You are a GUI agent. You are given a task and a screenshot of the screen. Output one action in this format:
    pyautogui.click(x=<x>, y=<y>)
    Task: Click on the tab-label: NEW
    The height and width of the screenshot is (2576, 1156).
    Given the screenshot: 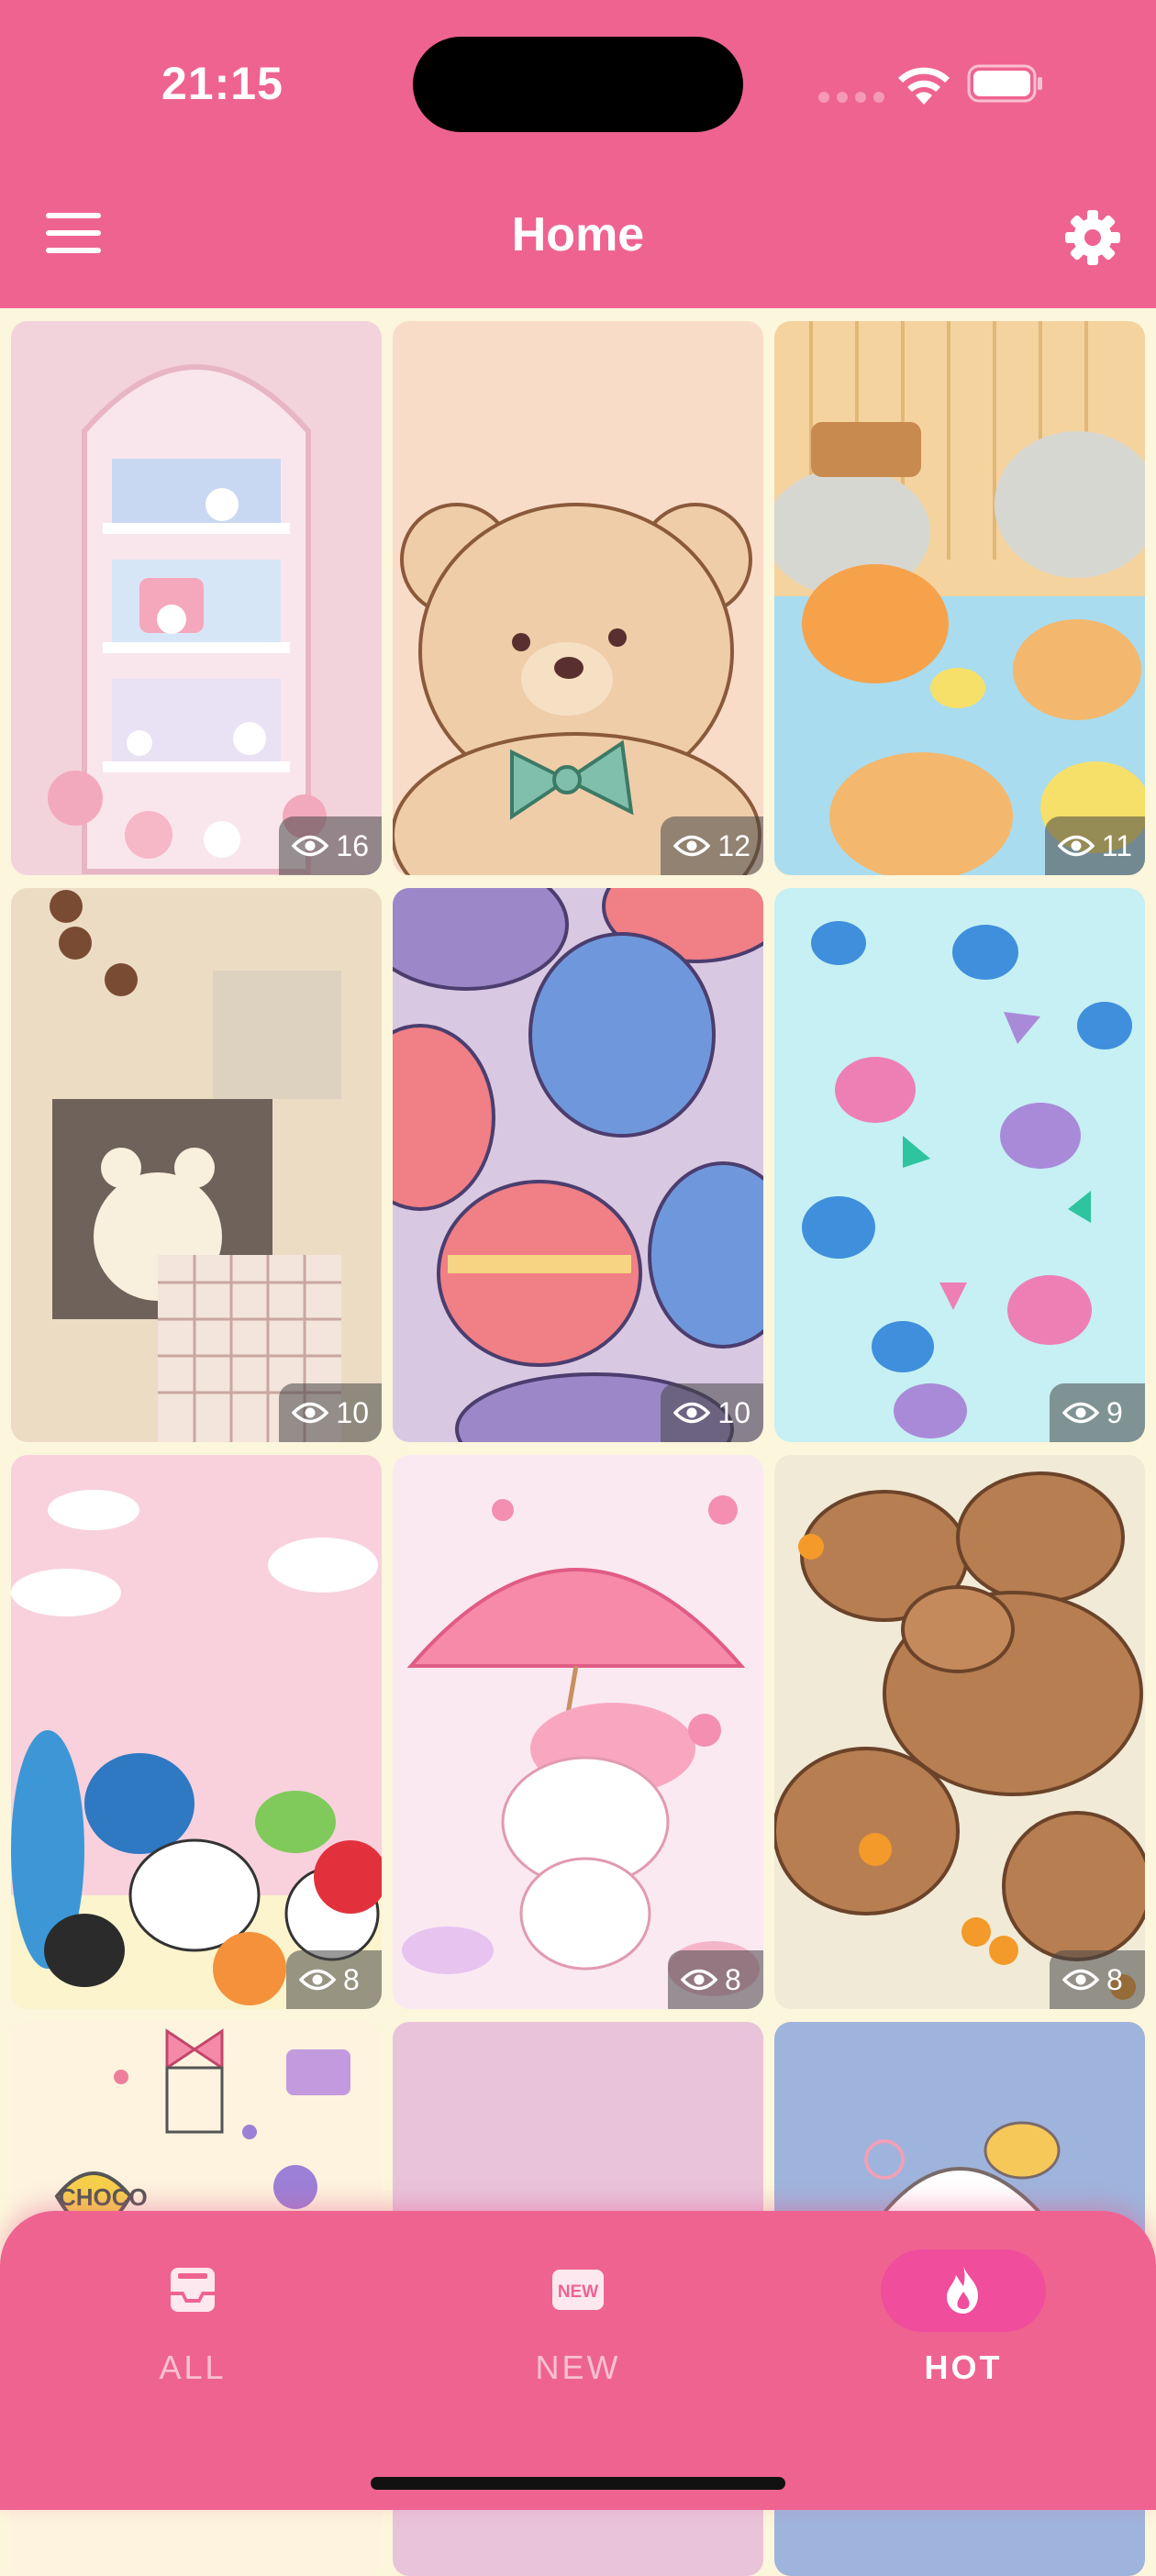 What is the action you would take?
    pyautogui.click(x=578, y=2367)
    